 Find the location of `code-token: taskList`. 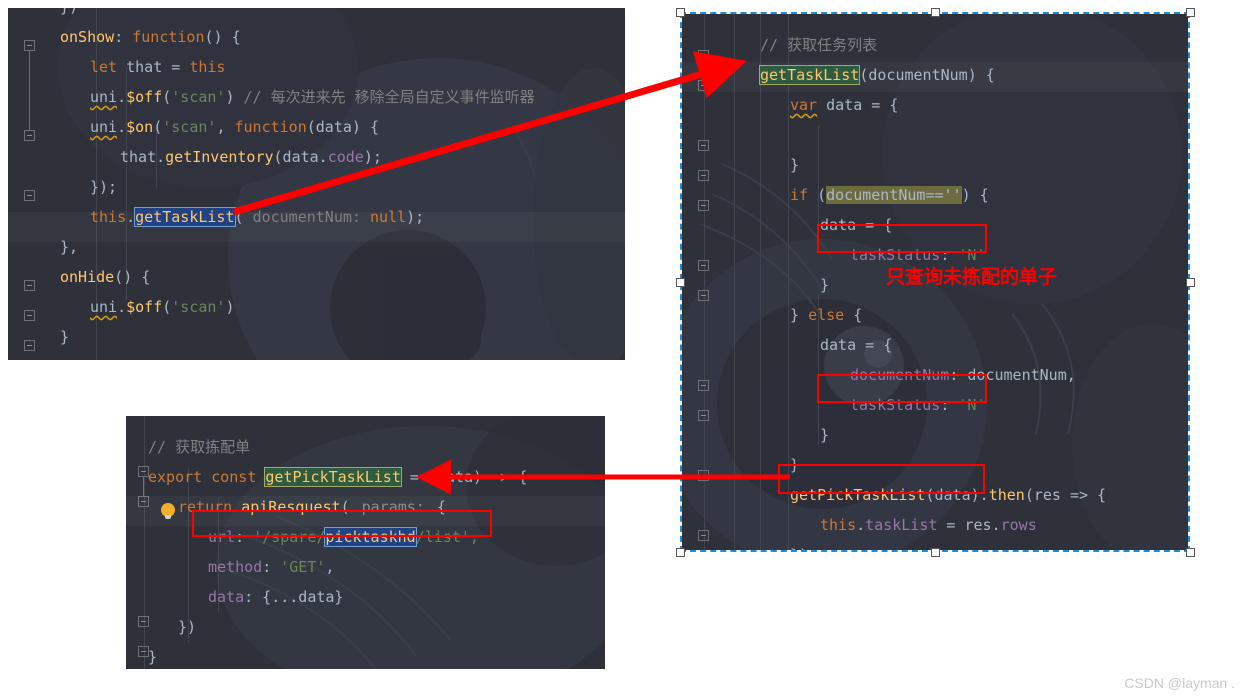

code-token: taskList is located at coordinates (901, 525).